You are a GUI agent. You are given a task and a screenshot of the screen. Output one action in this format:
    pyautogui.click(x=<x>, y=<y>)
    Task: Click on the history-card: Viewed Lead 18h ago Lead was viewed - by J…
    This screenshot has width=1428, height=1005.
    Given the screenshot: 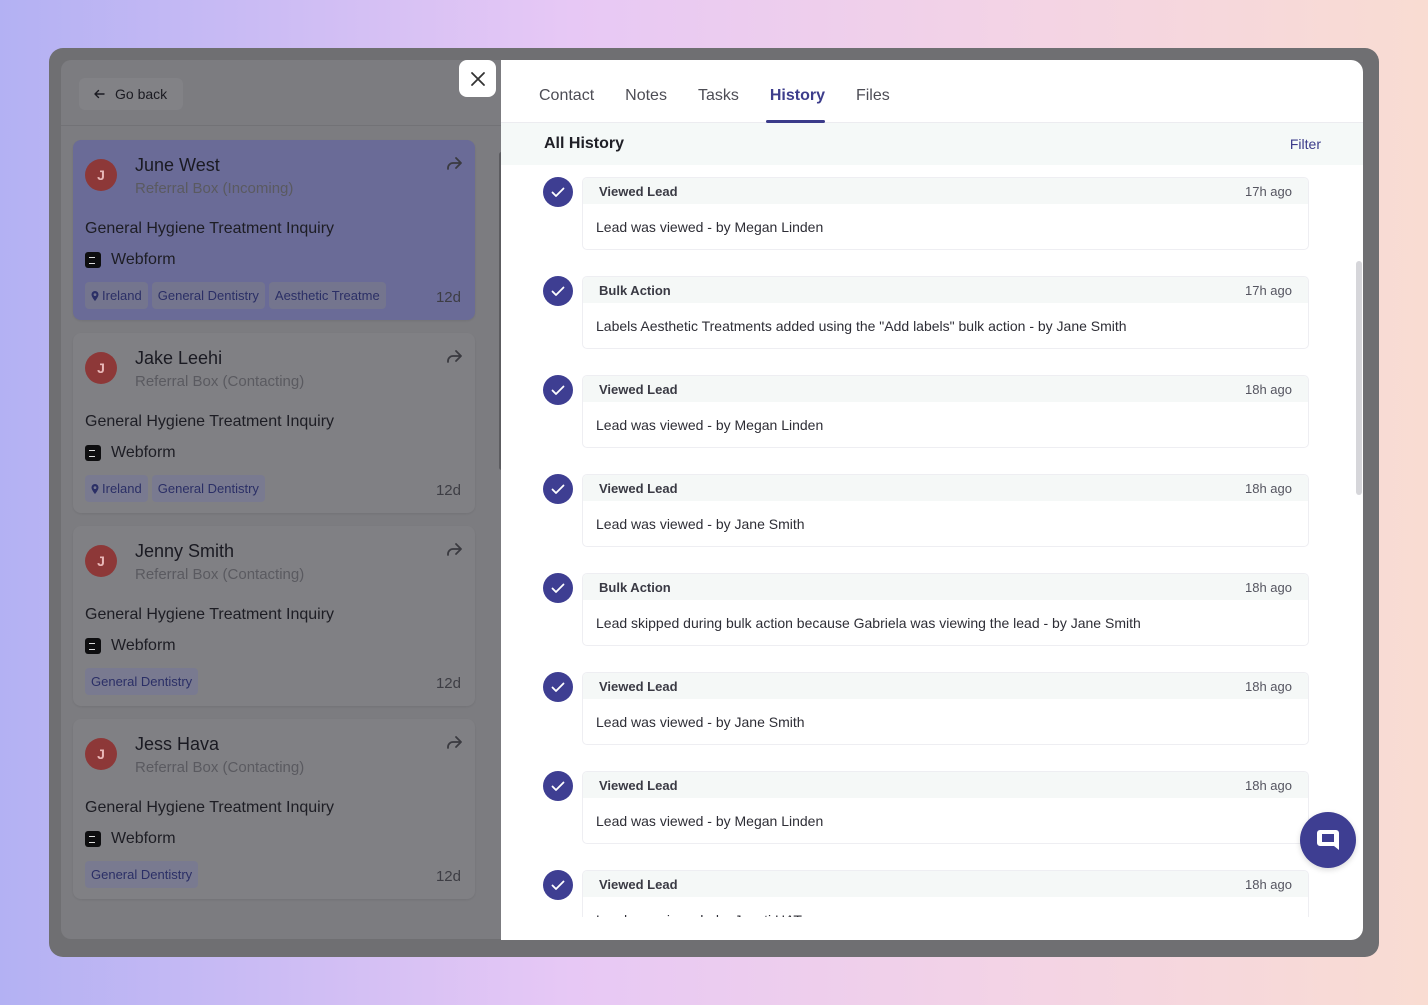 What is the action you would take?
    pyautogui.click(x=945, y=708)
    